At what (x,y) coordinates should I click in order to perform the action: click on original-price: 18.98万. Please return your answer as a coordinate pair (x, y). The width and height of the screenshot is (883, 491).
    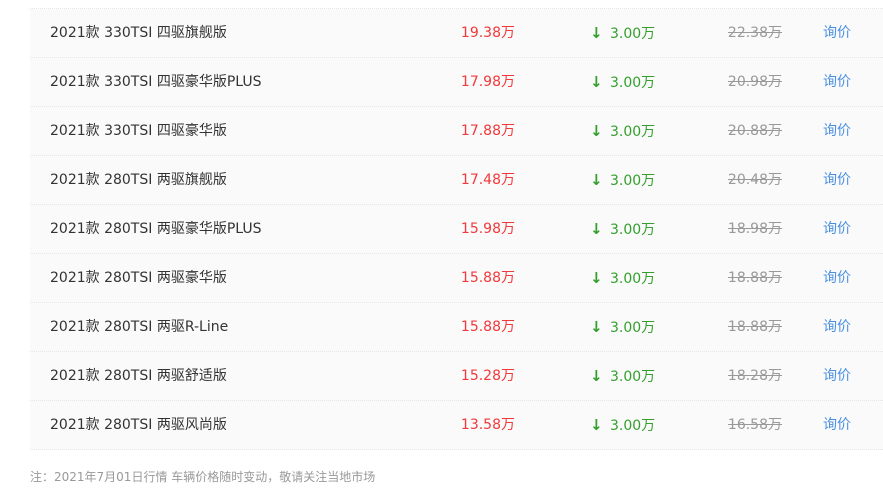
    Looking at the image, I should click on (754, 229).